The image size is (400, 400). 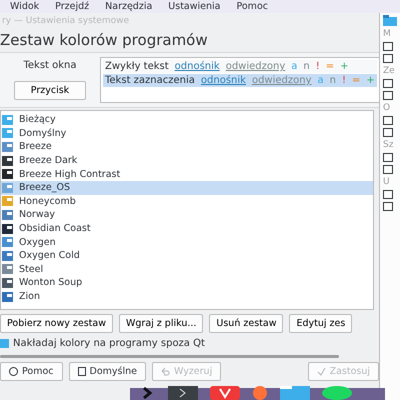 What do you see at coordinates (37, 120) in the screenshot?
I see `scheme-name: Bieżący` at bounding box center [37, 120].